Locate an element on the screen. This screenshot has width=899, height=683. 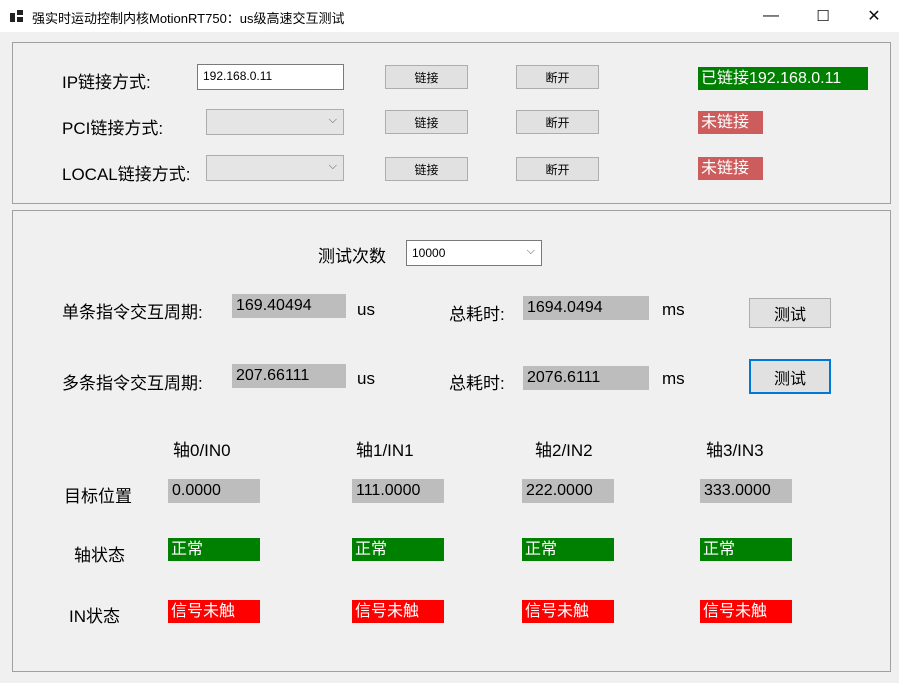
single-total-value: 1694.0494 is located at coordinates (586, 308).